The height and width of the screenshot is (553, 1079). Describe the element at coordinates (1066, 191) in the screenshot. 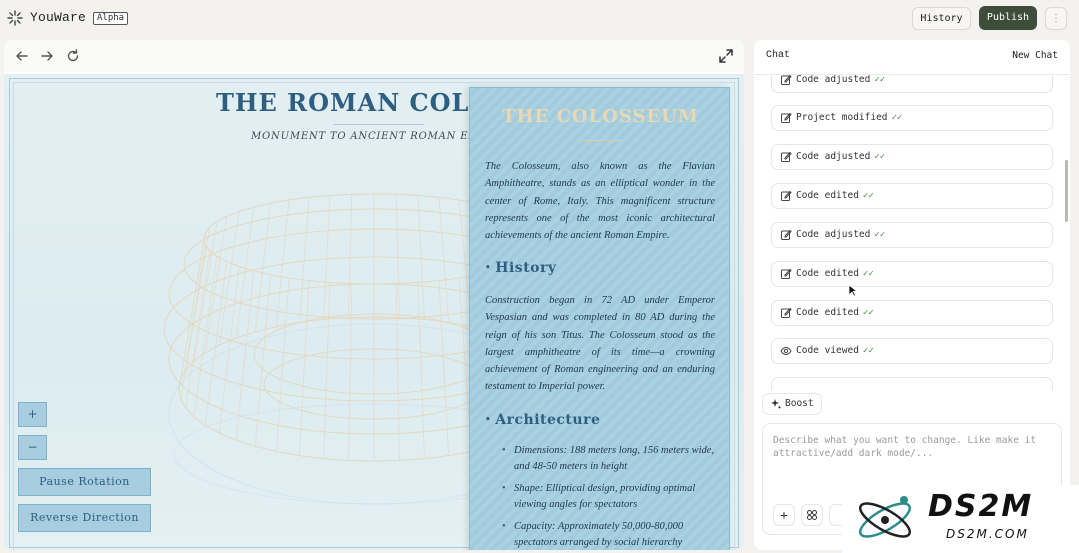

I see `chat-scrollbar` at that location.